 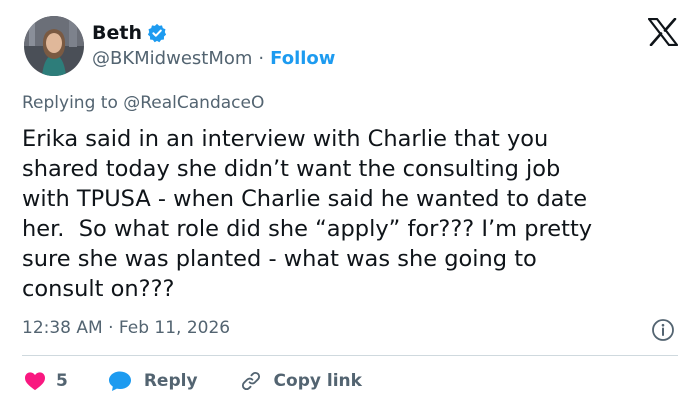 What do you see at coordinates (117, 33) in the screenshot?
I see `author-name: Beth` at bounding box center [117, 33].